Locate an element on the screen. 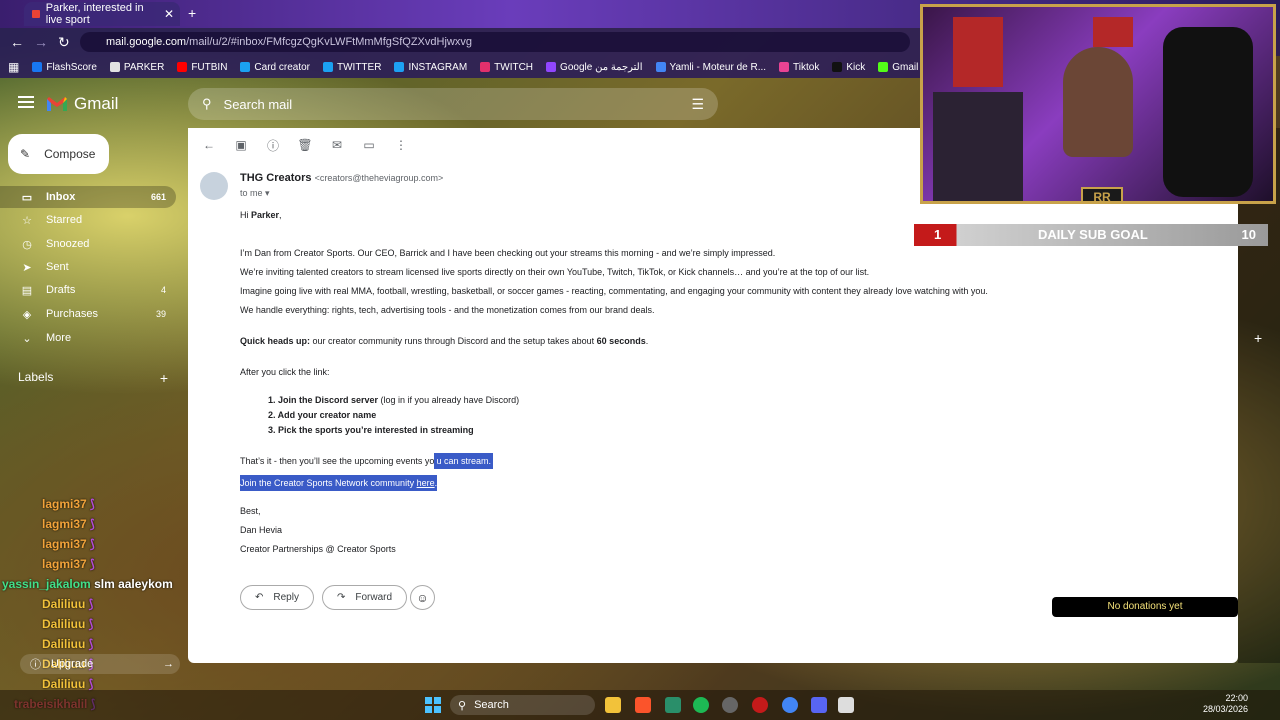 Image resolution: width=1280 pixels, height=720 pixels. upgrade-label: Upgrade is located at coordinates (72, 664).